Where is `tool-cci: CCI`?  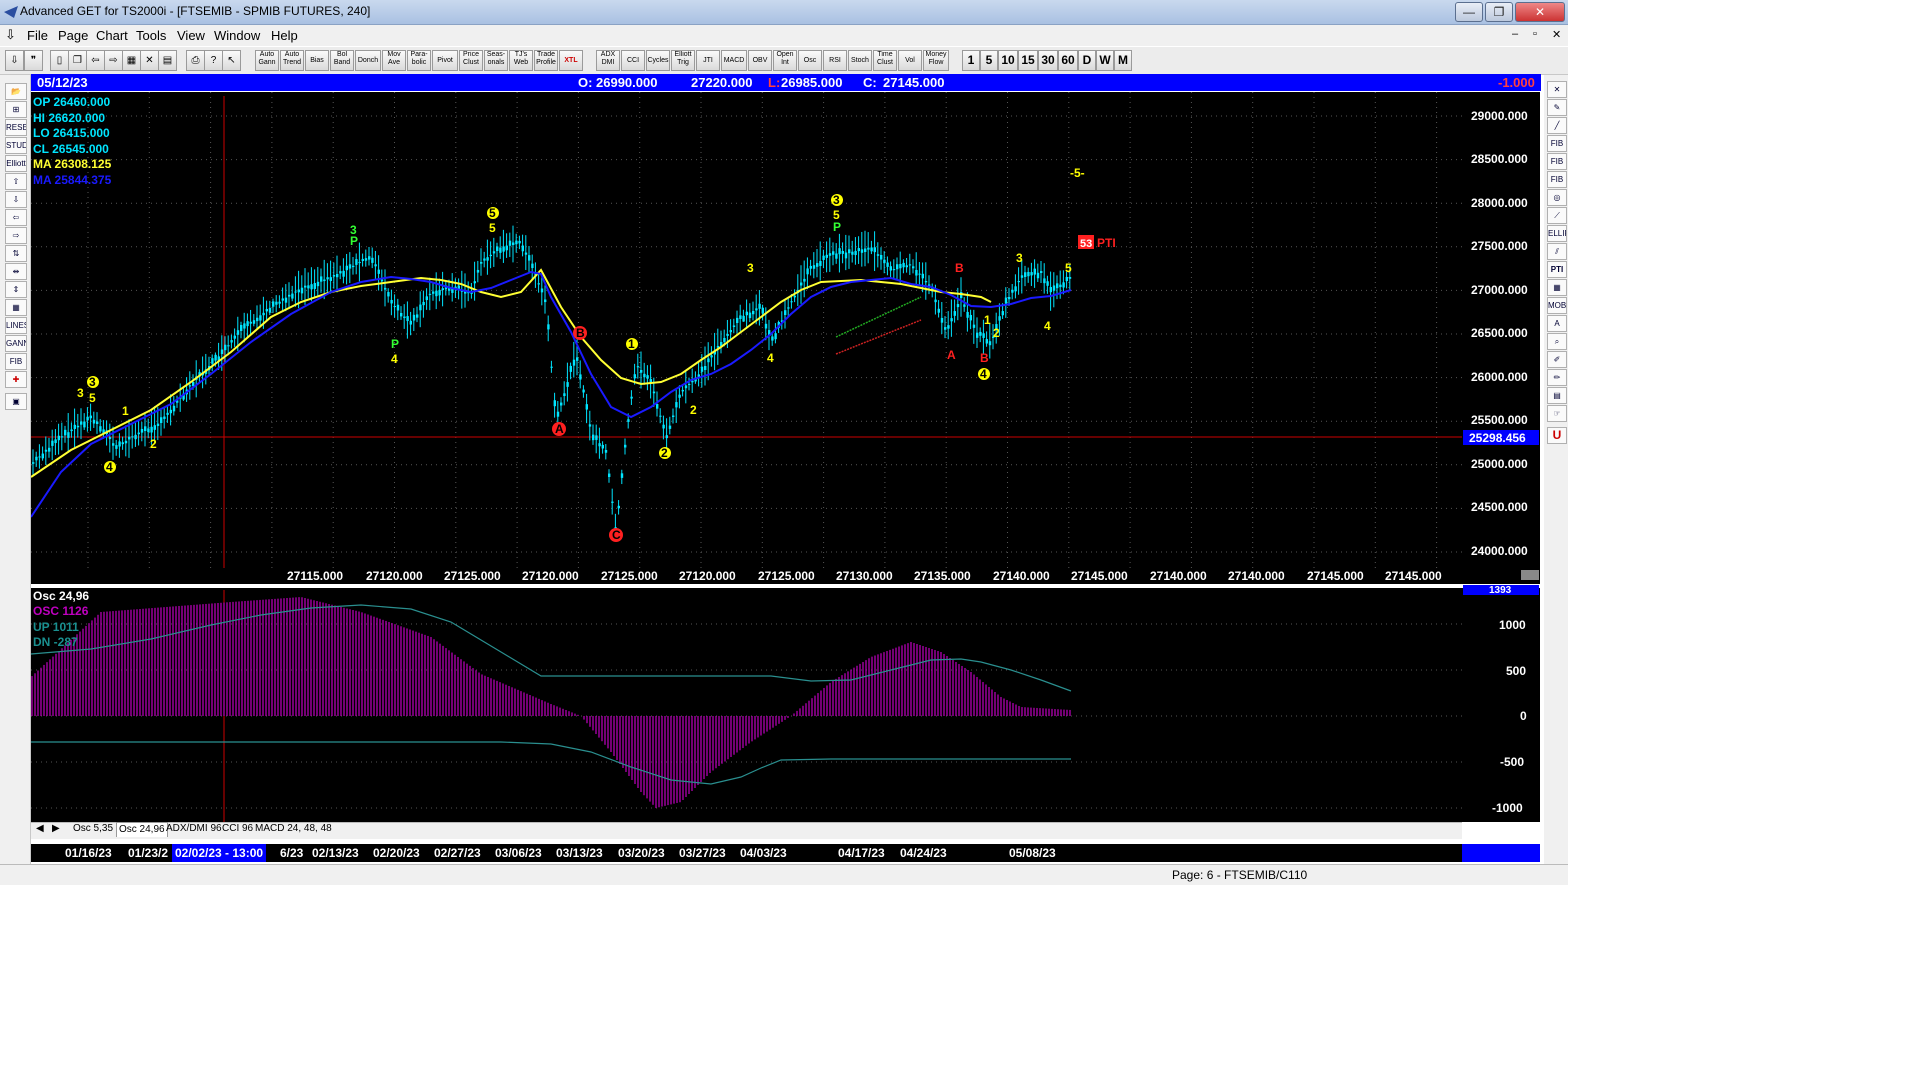
tool-cci: CCI is located at coordinates (633, 60).